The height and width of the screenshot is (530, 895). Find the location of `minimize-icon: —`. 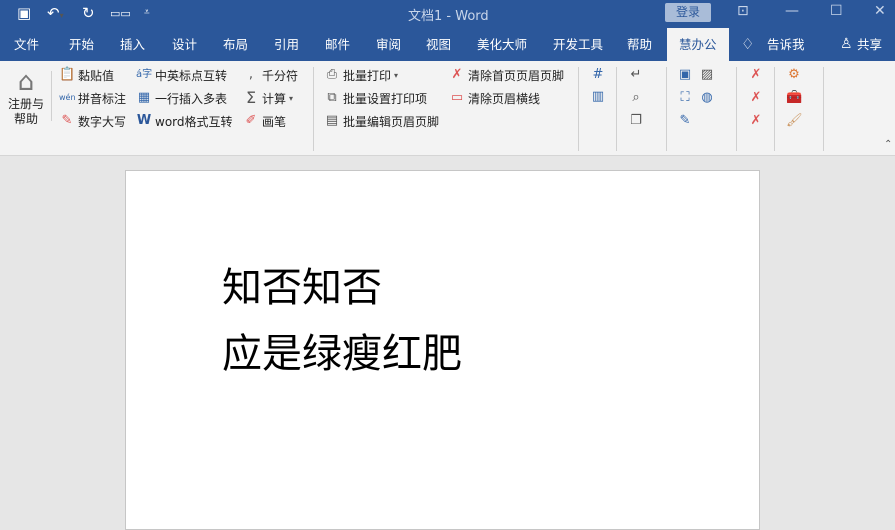

minimize-icon: — is located at coordinates (792, 11).